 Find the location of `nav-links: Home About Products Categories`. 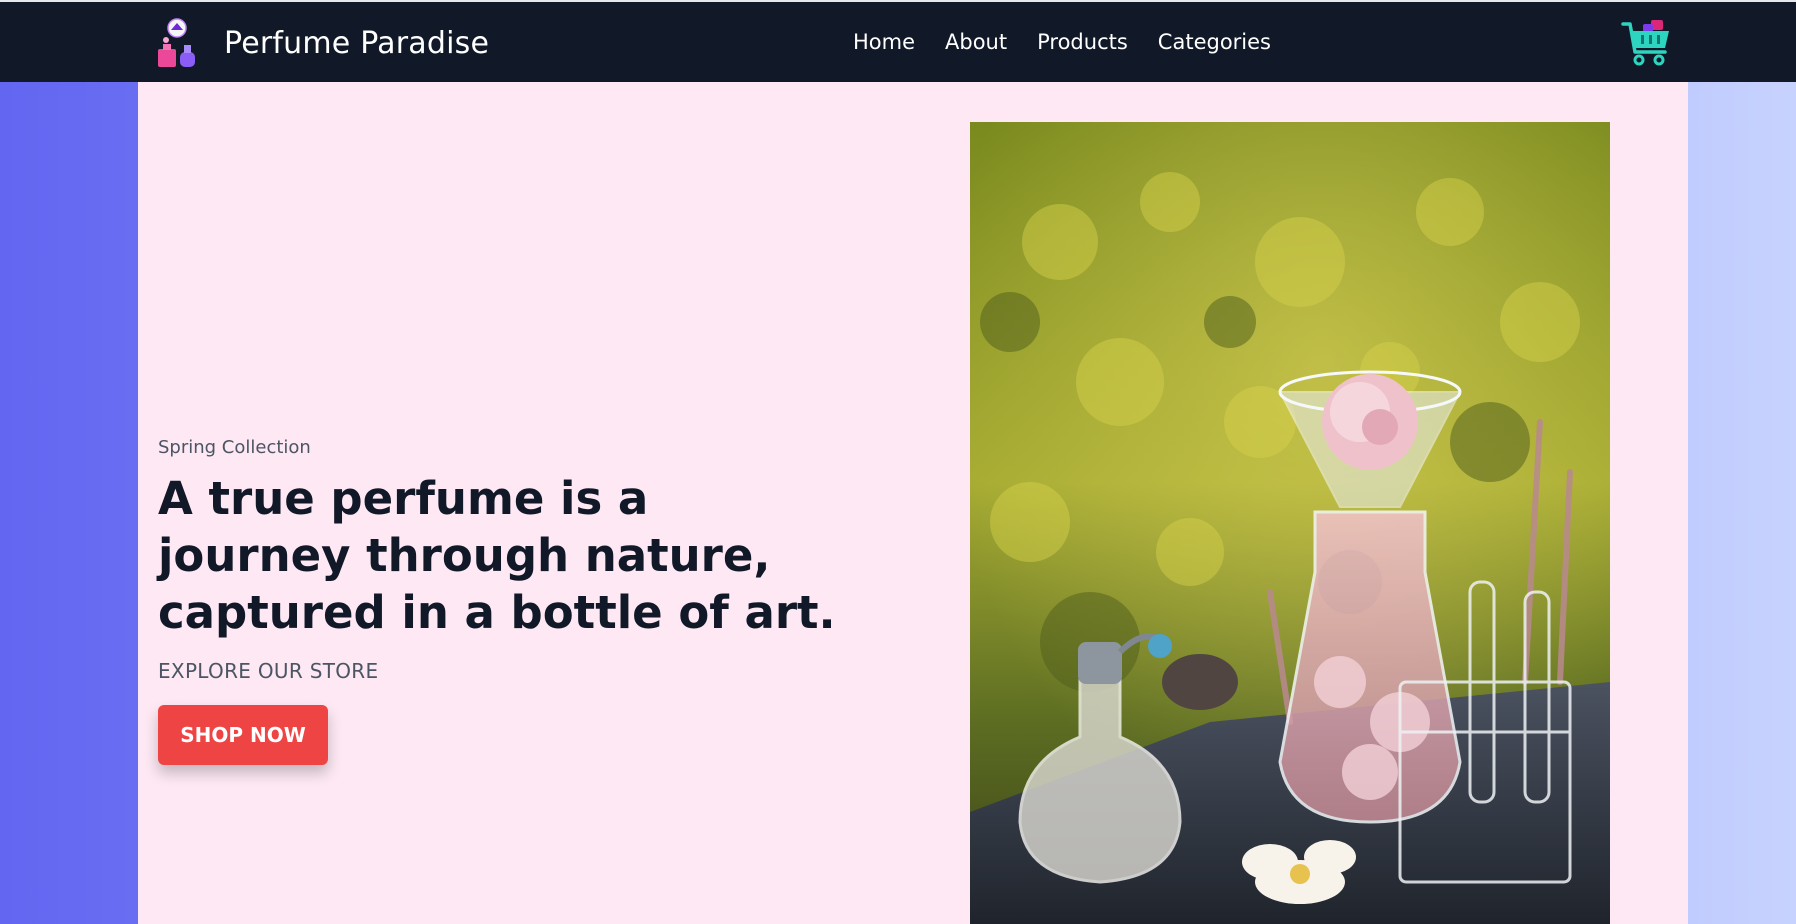

nav-links: Home About Products Categories is located at coordinates (1062, 42).